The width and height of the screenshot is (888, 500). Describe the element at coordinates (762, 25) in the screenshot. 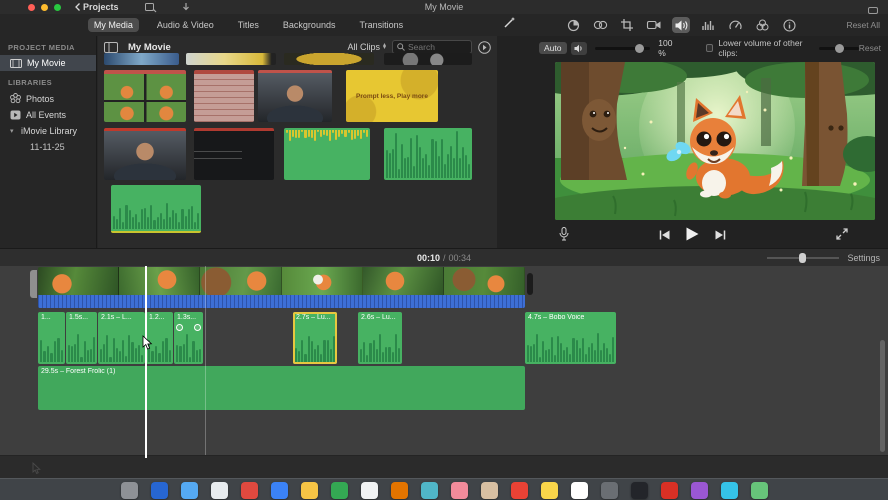

I see `clip-filter-icon` at that location.